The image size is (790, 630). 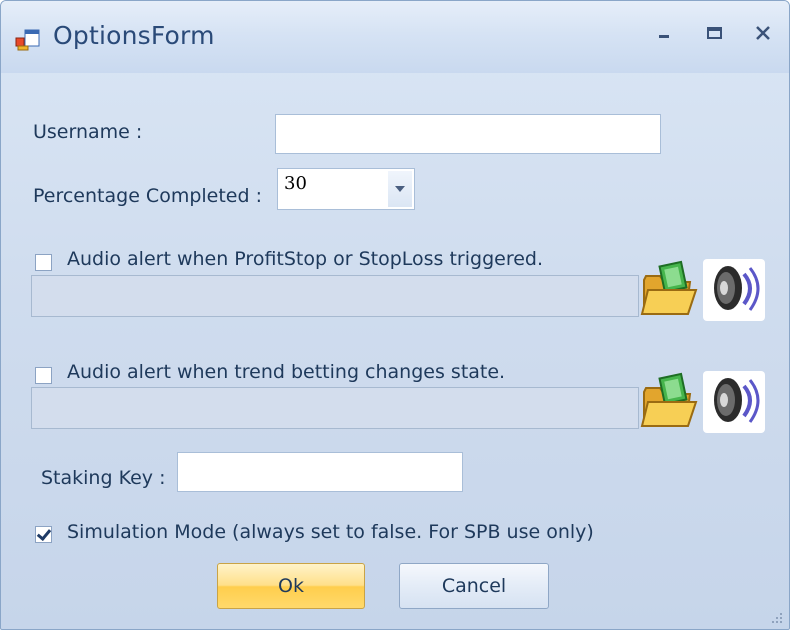 What do you see at coordinates (468, 134) in the screenshot?
I see `username-input` at bounding box center [468, 134].